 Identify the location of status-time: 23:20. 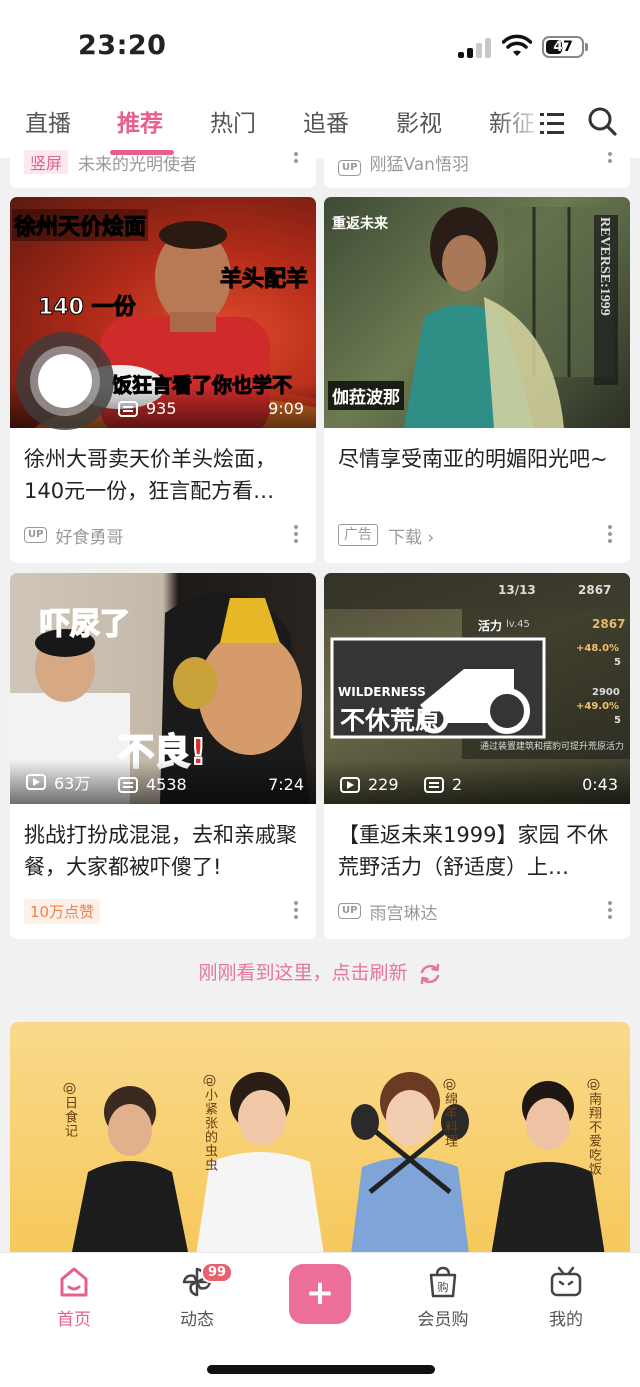
(122, 45).